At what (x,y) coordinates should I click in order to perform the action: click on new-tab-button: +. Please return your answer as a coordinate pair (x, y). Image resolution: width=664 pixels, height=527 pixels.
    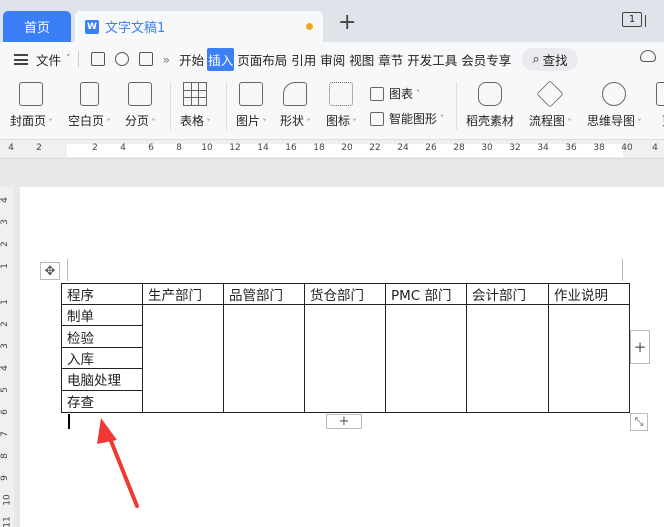
    Looking at the image, I should click on (347, 23).